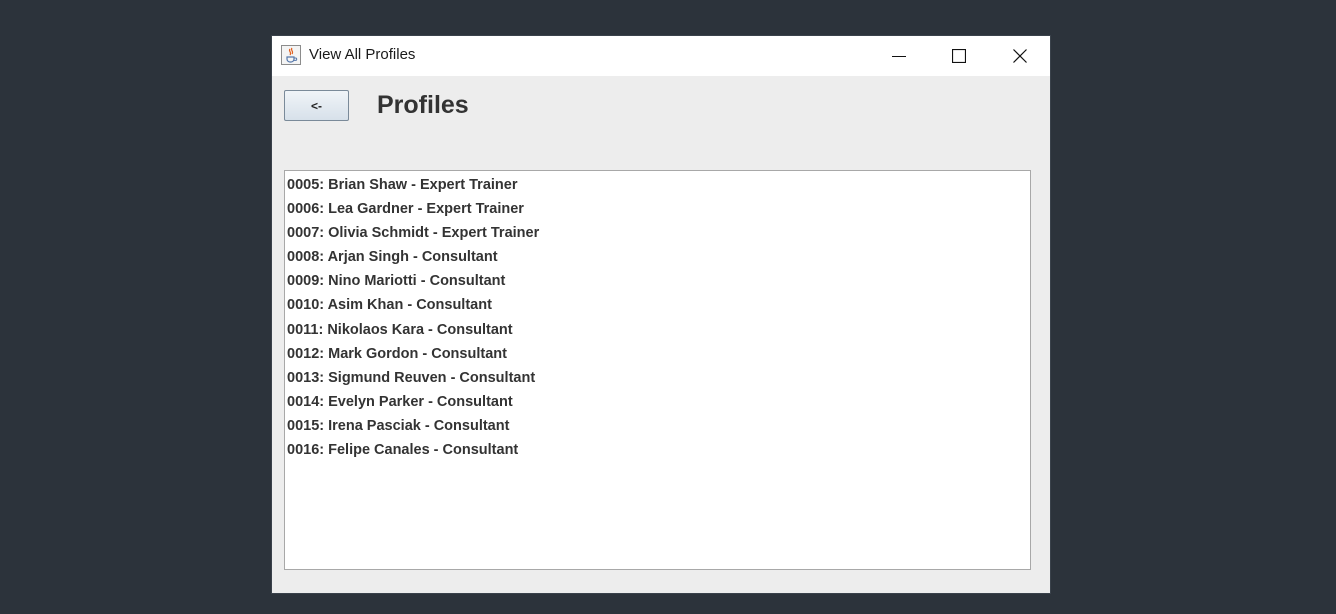 This screenshot has width=1336, height=614. What do you see at coordinates (657, 330) in the screenshot?
I see `list-item: 0011: Nikolaos Kara - Consultant` at bounding box center [657, 330].